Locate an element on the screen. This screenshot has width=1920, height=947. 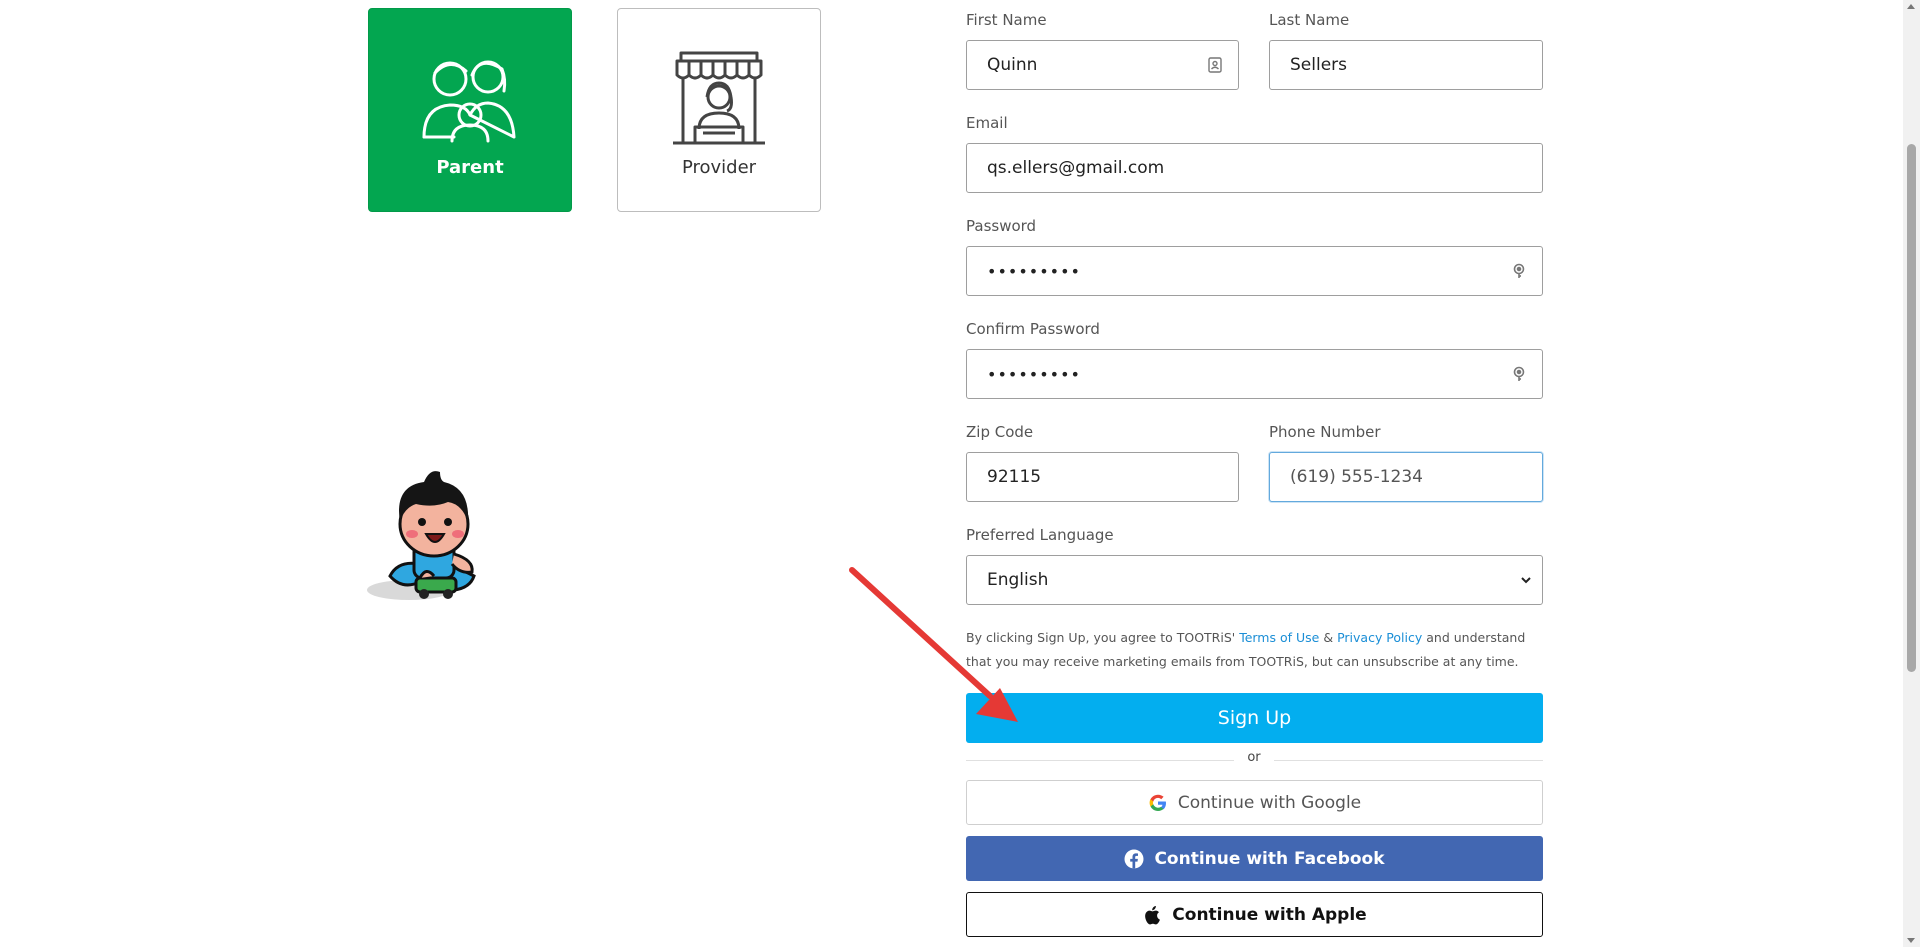
scroll-down-arrow-icon is located at coordinates (1911, 940).